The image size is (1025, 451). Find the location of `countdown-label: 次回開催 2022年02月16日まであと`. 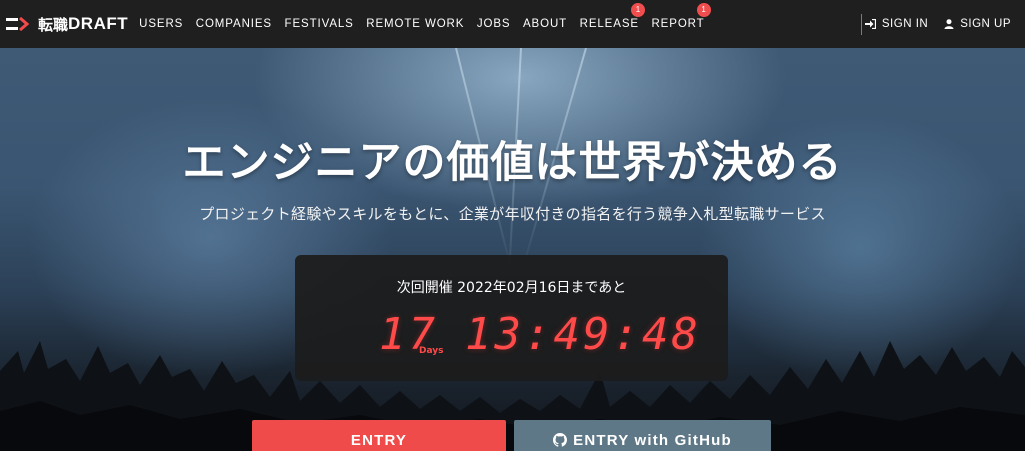

countdown-label: 次回開催 2022年02月16日まであと is located at coordinates (511, 288).